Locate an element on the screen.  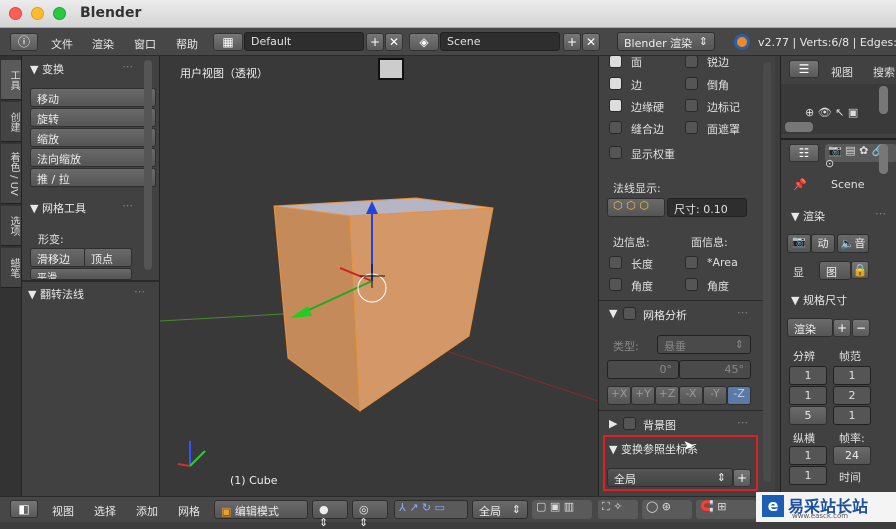
outliner-view-menu: 视图 is located at coordinates (842, 72).